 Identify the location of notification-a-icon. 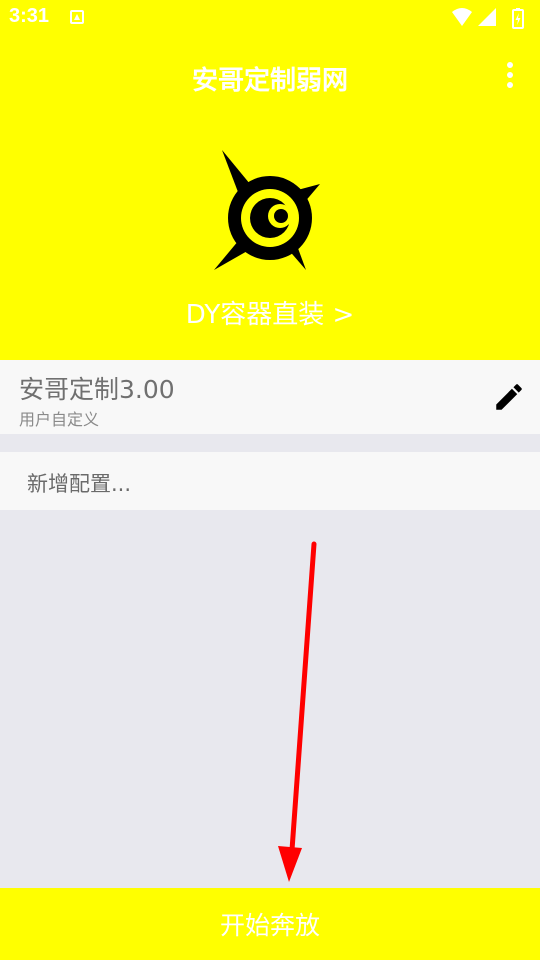
(77, 17).